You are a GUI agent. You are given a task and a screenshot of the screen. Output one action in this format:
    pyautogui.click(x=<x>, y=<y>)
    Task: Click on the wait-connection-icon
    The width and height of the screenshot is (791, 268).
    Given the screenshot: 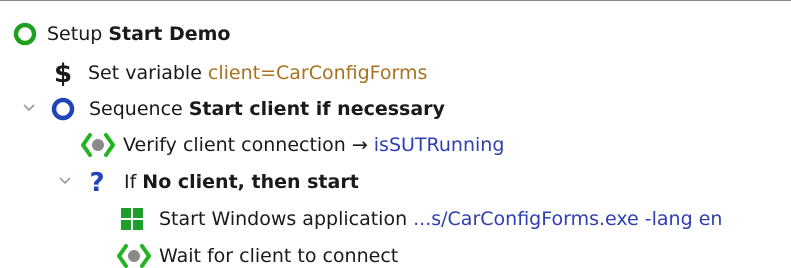 What is the action you would take?
    pyautogui.click(x=134, y=255)
    